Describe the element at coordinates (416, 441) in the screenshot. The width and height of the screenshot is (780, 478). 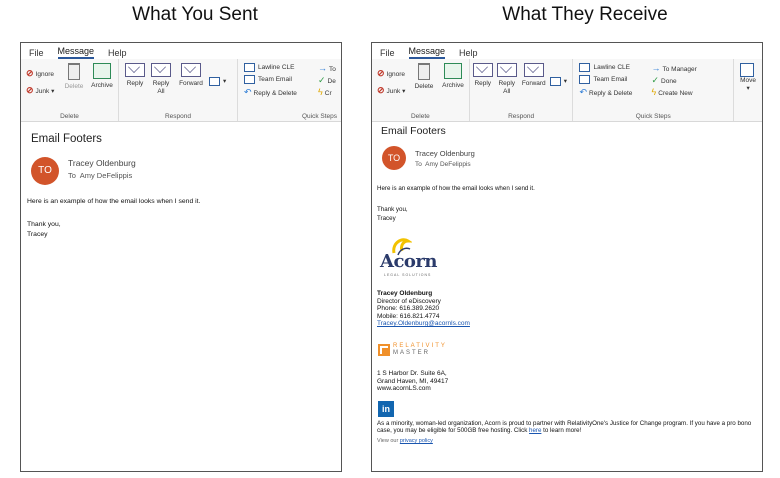
I see `privacy-link: privacy policy` at that location.